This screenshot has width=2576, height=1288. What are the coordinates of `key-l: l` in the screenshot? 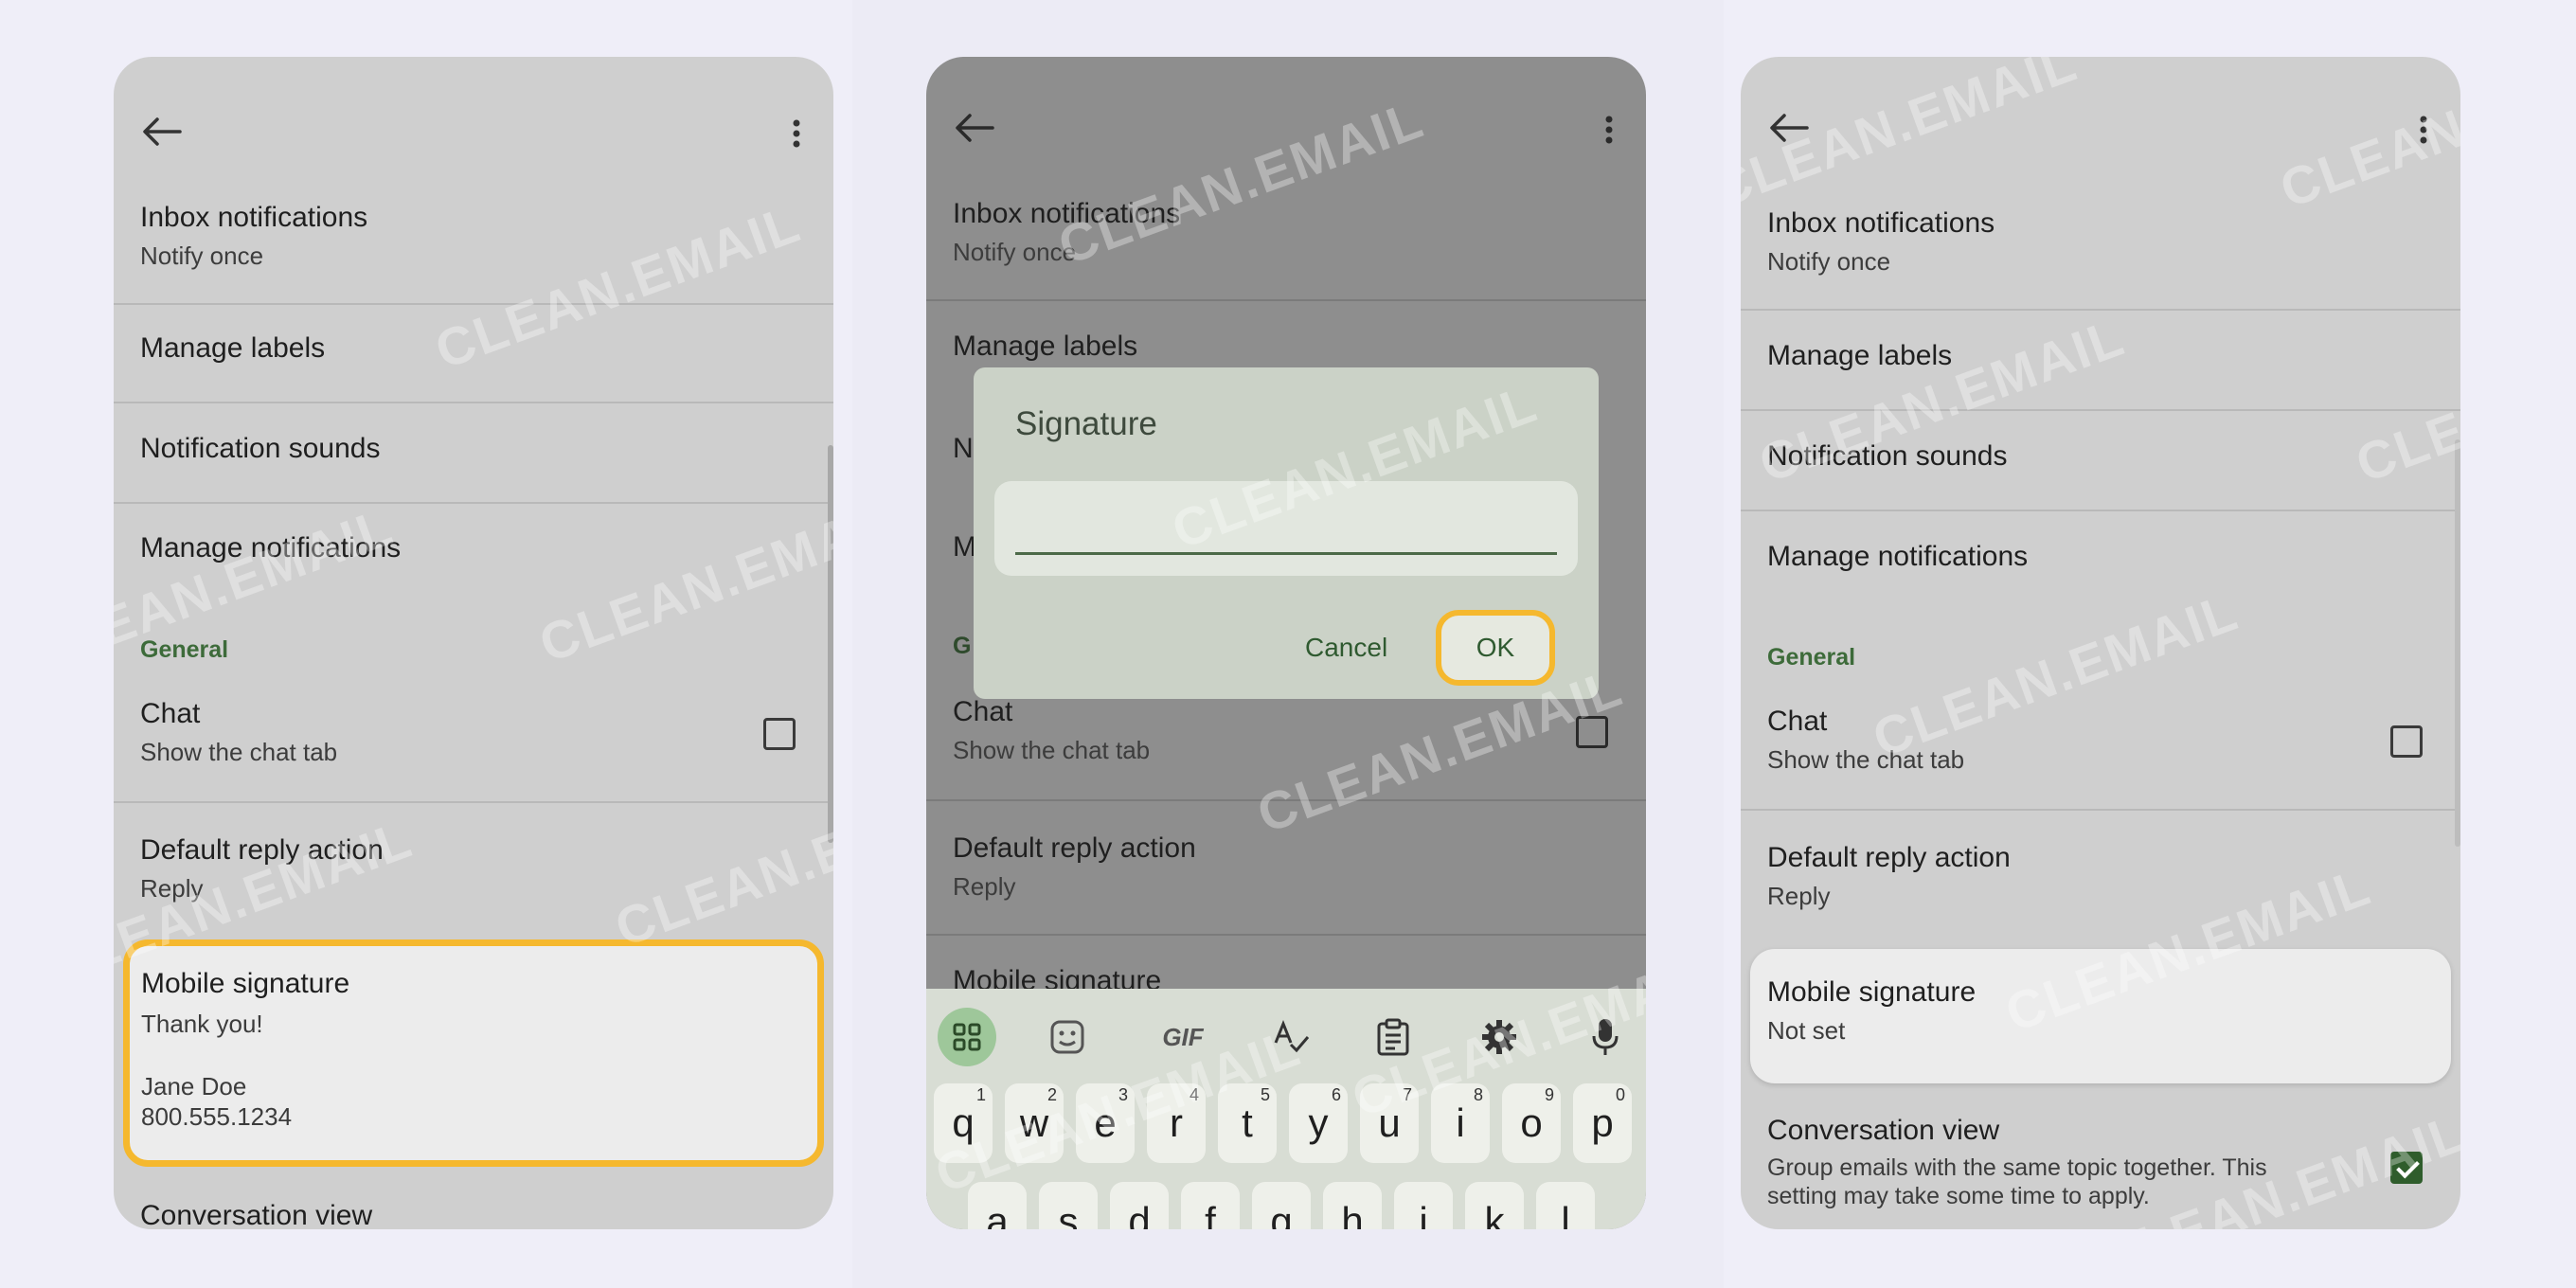 It's located at (1565, 1205).